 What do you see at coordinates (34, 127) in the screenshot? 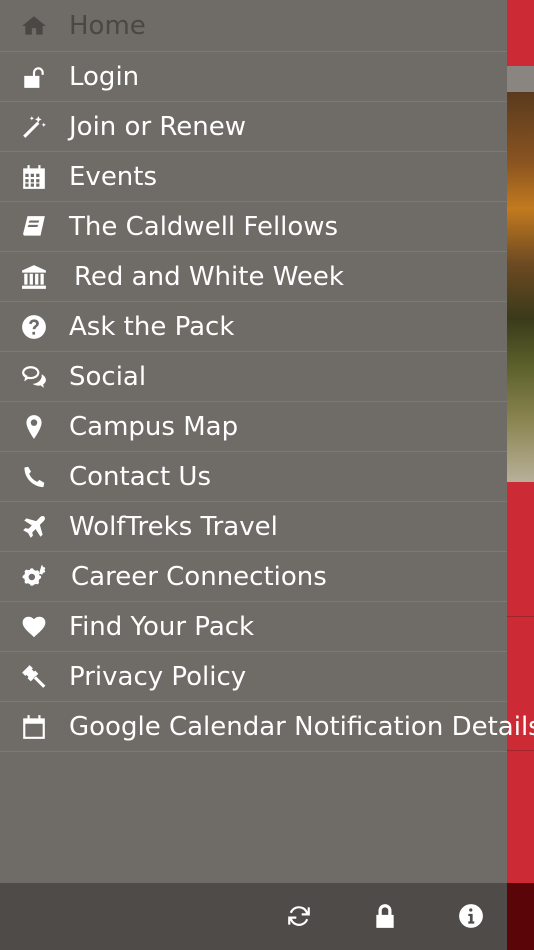
I see `magic-wand-icon` at bounding box center [34, 127].